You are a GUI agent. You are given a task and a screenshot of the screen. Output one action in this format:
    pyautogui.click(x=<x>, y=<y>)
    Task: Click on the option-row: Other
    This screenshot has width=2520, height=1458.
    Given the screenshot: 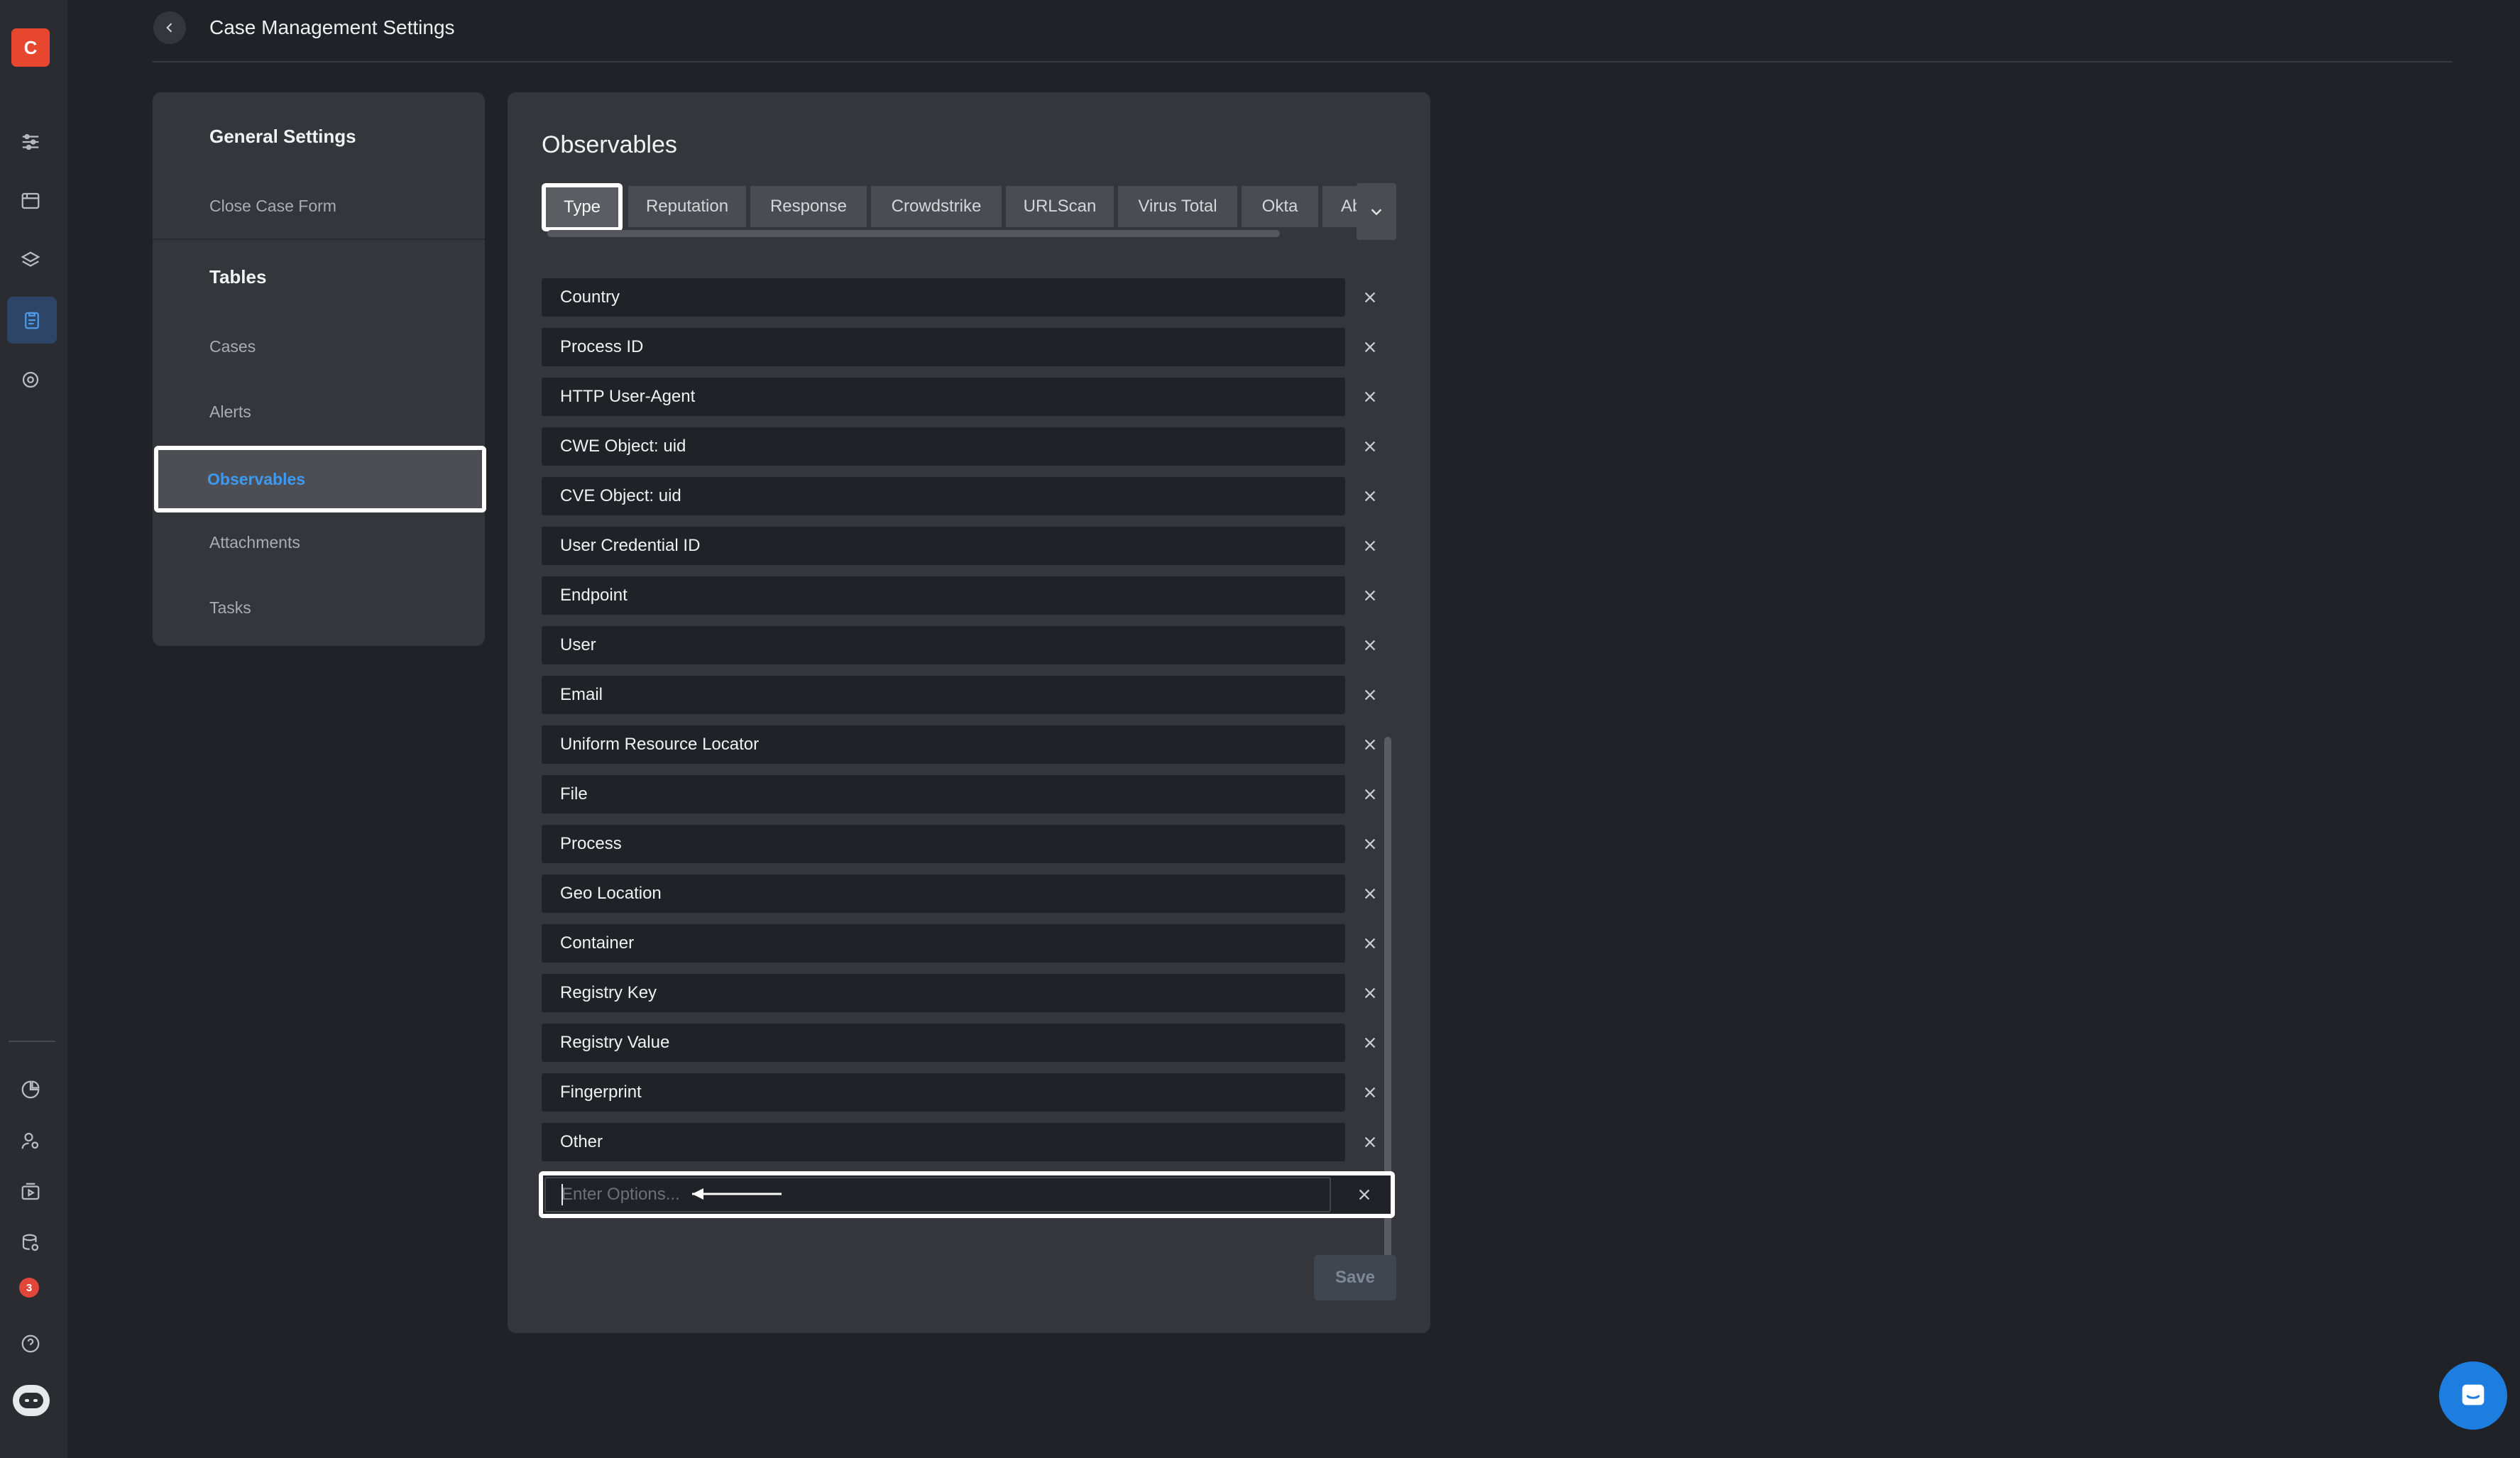 What is the action you would take?
    pyautogui.click(x=979, y=1142)
    